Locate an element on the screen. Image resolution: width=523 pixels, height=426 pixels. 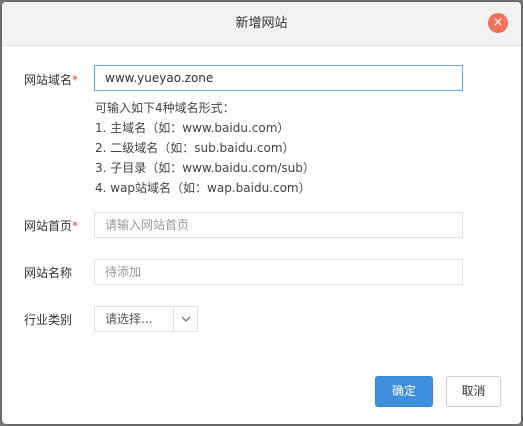
homepage-input is located at coordinates (278, 225).